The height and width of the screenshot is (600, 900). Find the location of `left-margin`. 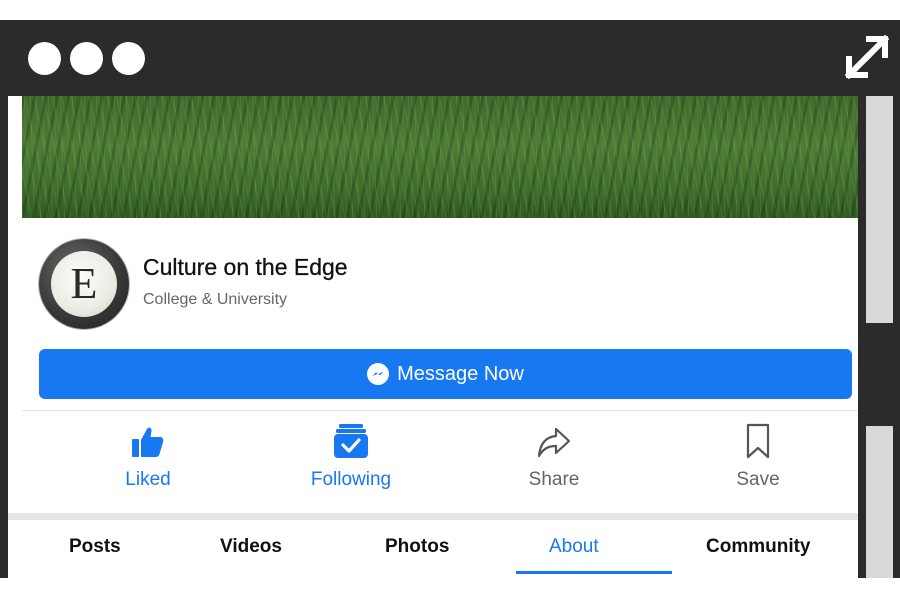

left-margin is located at coordinates (15, 337).